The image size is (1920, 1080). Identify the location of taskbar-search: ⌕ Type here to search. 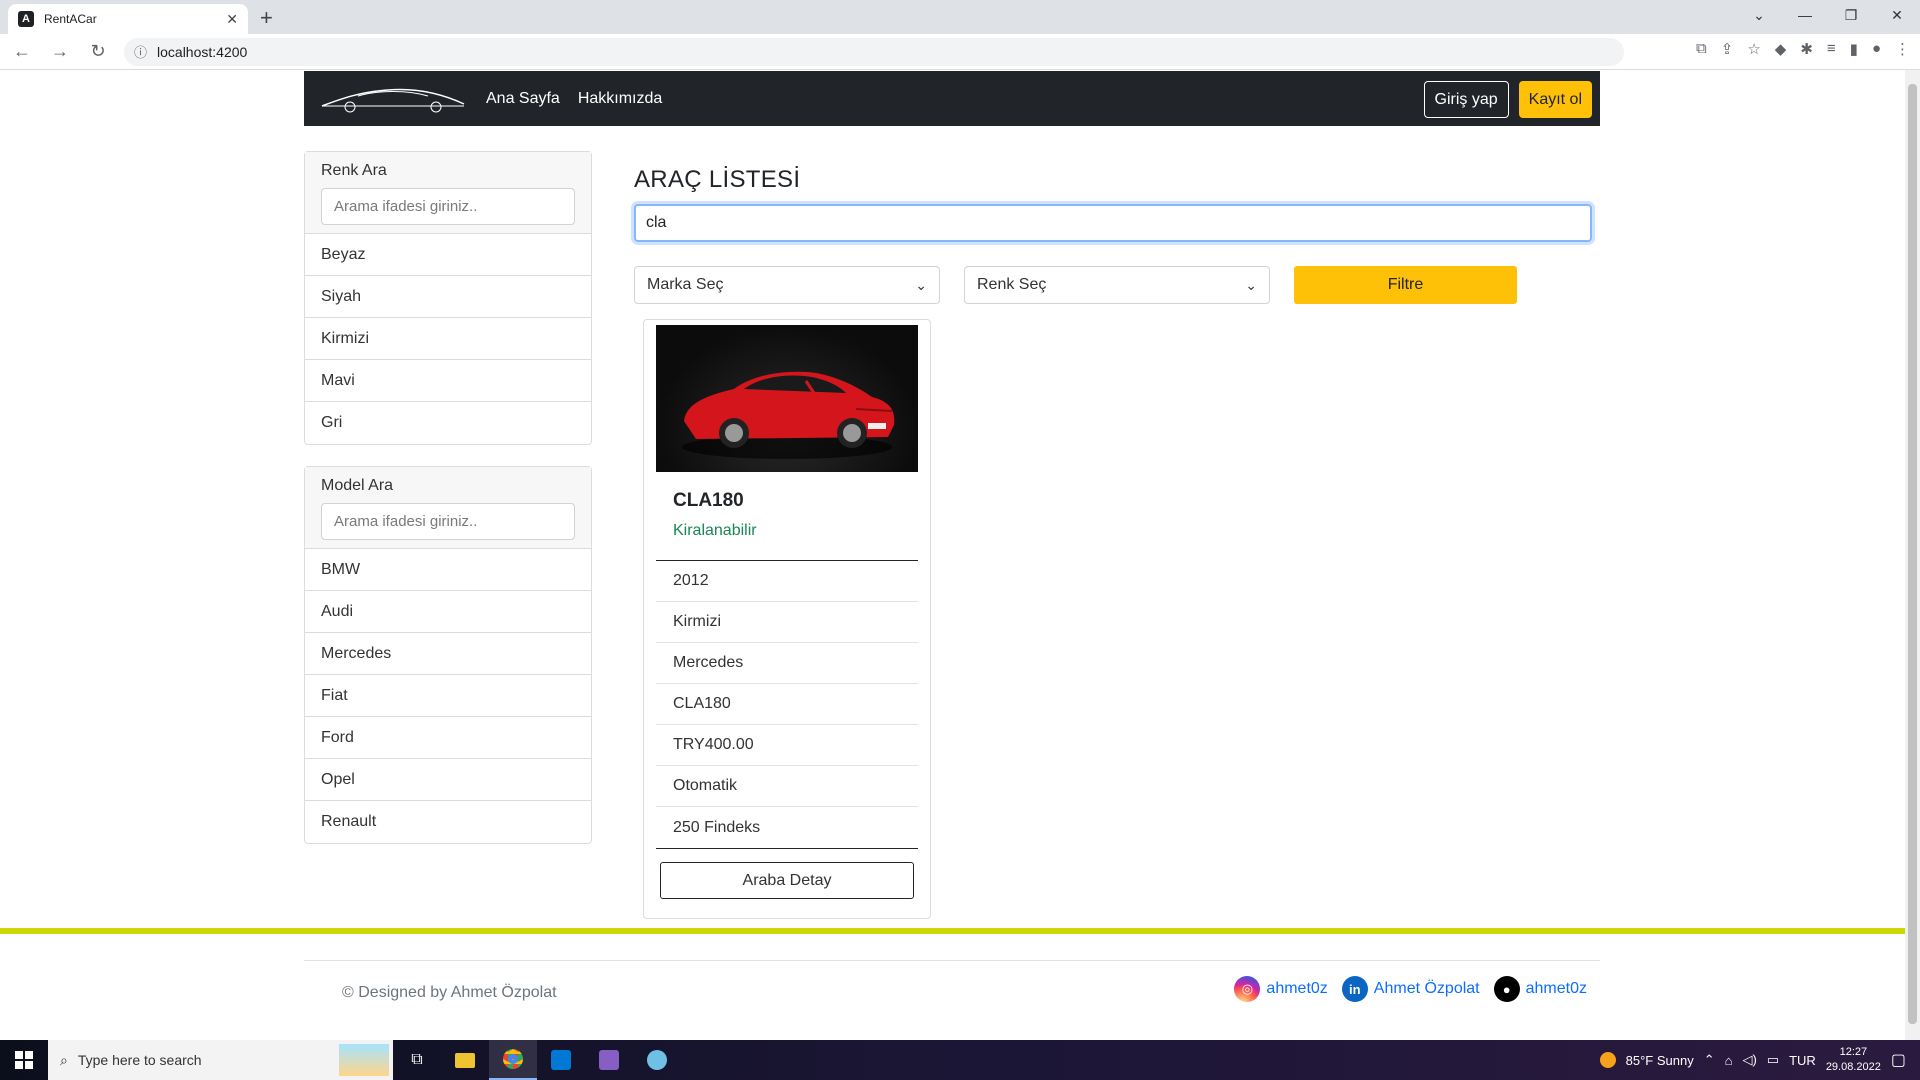
(220, 1060).